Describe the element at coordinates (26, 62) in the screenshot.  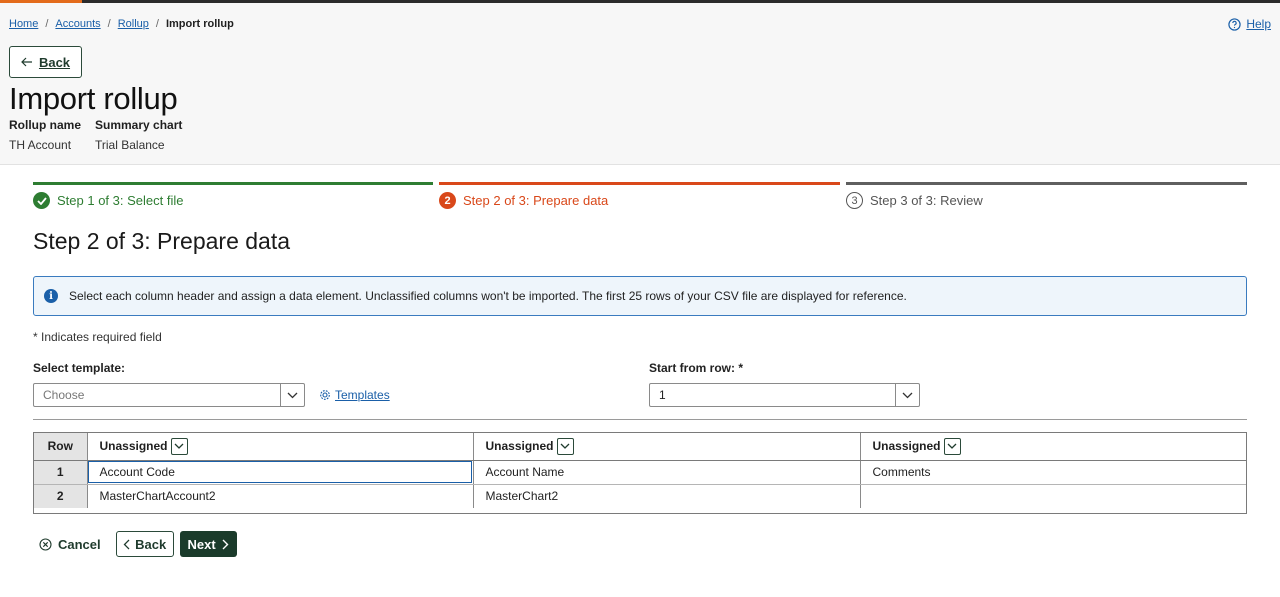
I see `arrow-left-icon` at that location.